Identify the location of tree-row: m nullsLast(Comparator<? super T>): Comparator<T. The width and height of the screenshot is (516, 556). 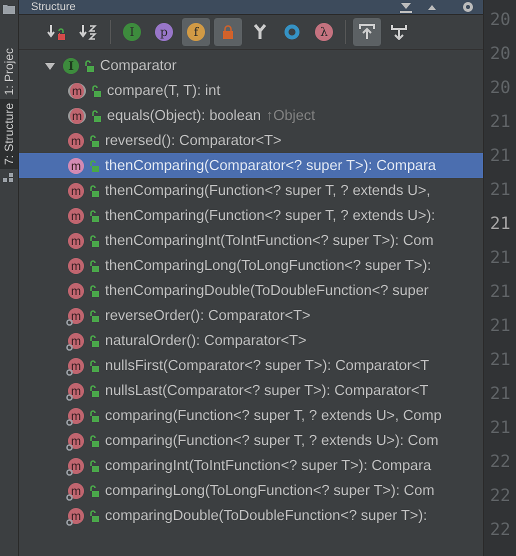
(251, 390).